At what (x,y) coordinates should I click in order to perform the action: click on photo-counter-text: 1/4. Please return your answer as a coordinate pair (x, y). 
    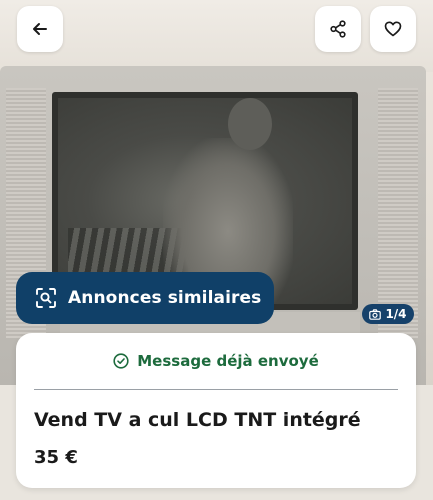
    Looking at the image, I should click on (396, 314).